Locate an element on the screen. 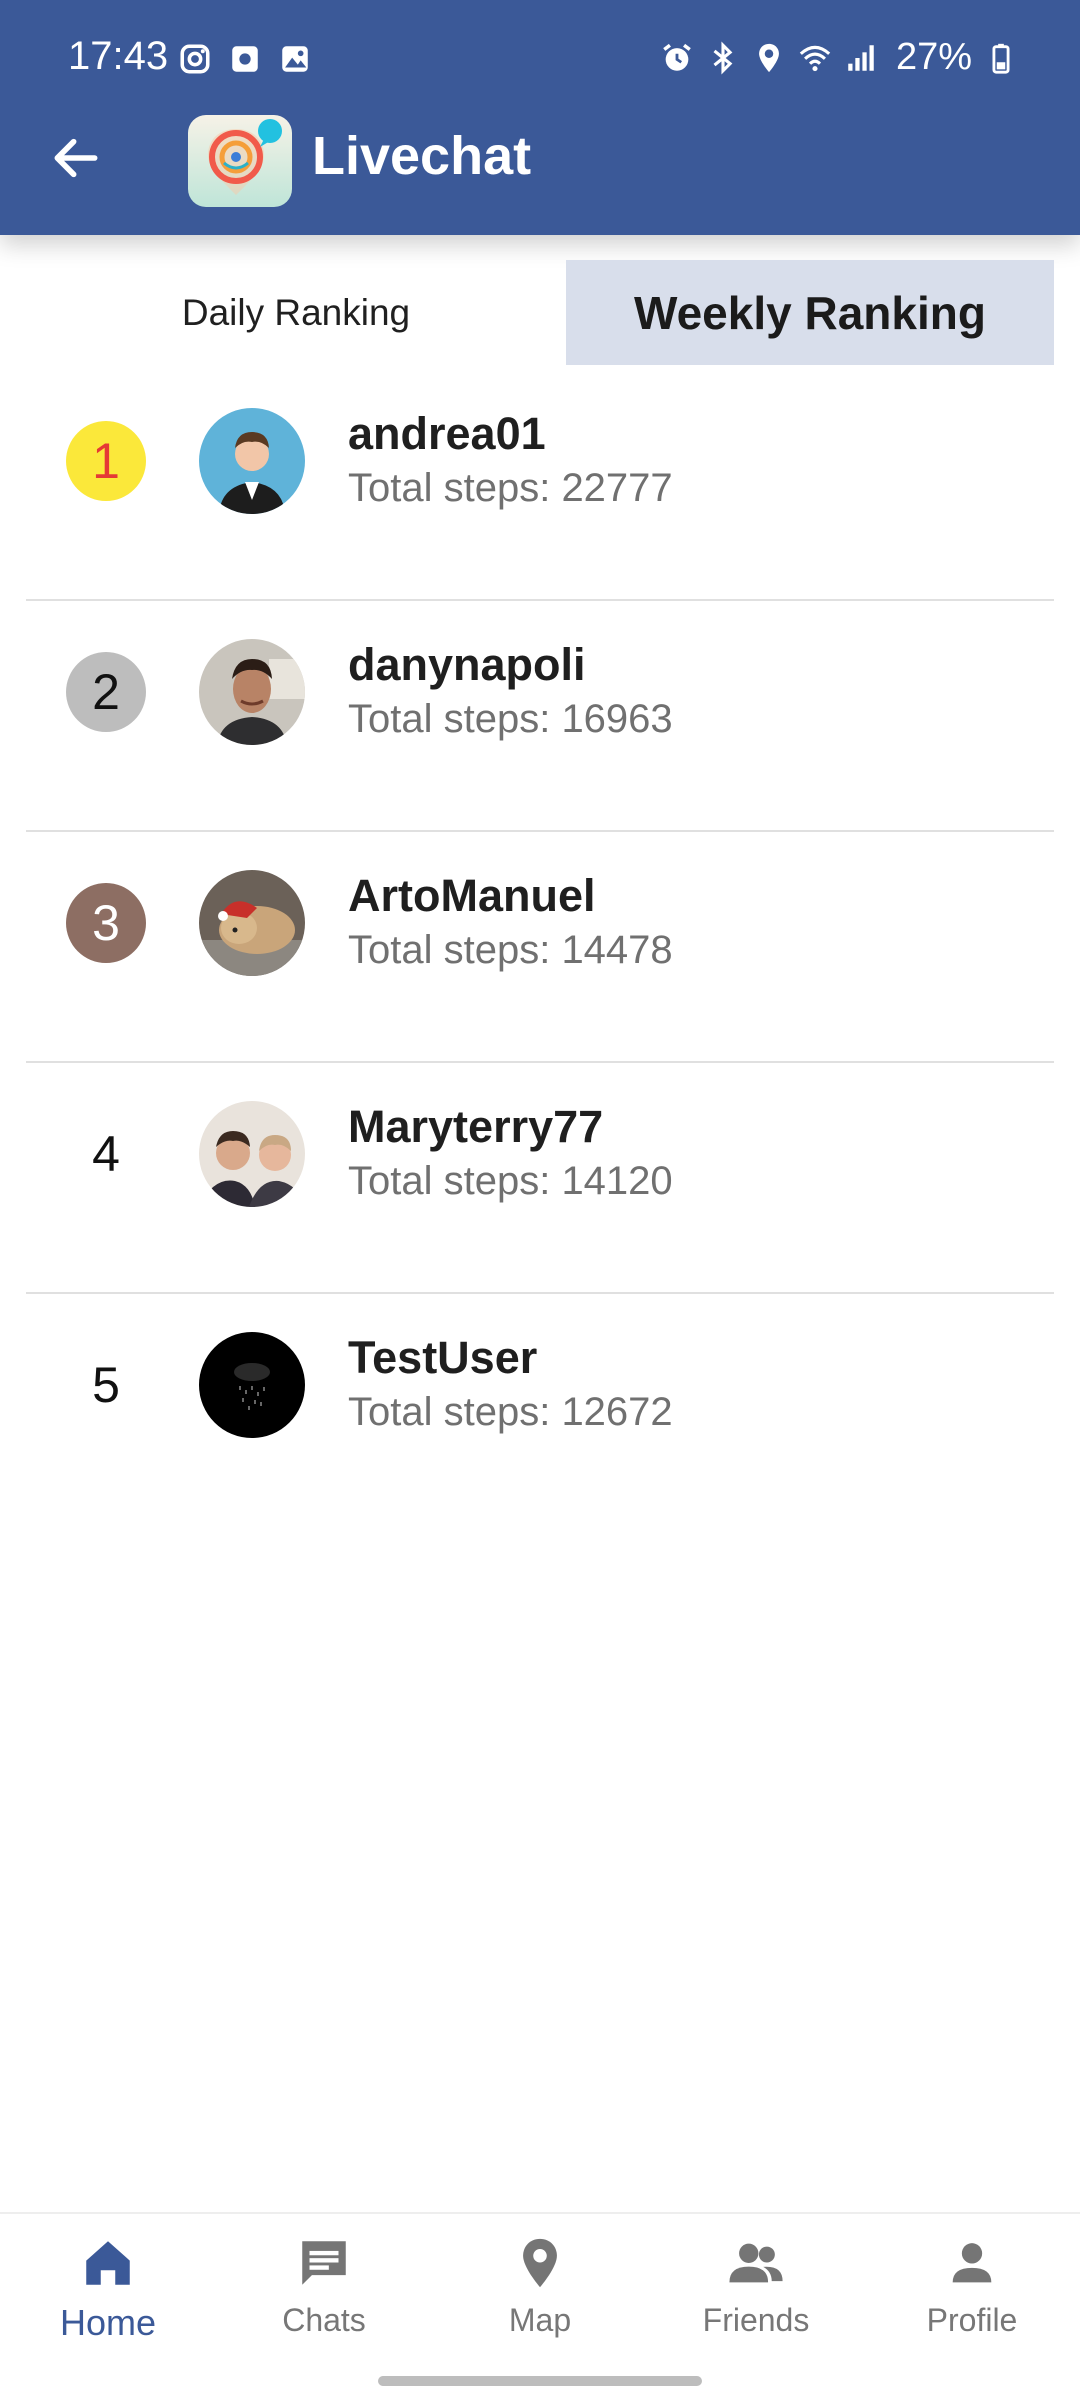 This screenshot has height=2400, width=1080. list-item: 3 ArtoManuel Total steps: 14478 is located at coordinates (540, 947).